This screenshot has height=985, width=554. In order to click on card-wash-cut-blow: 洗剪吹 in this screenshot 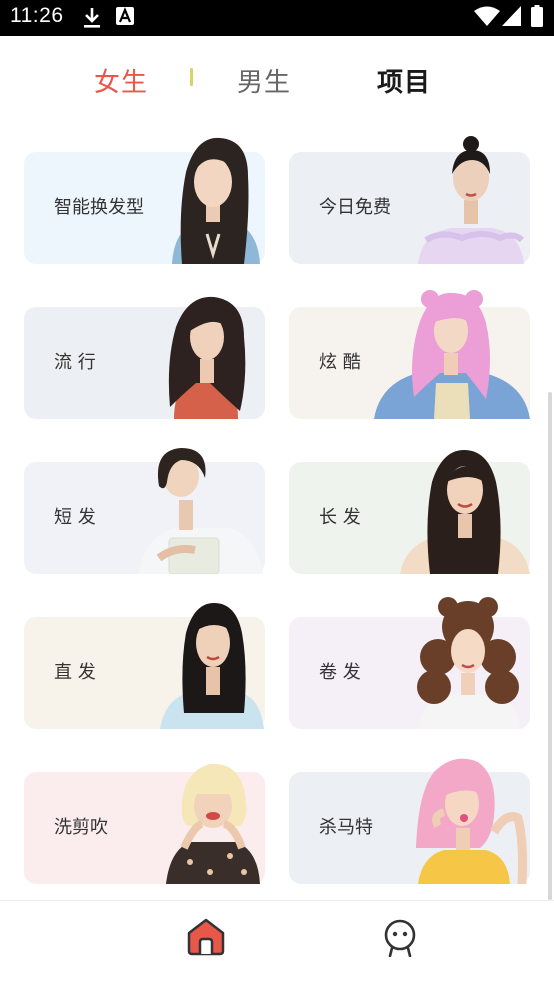, I will do `click(144, 823)`.